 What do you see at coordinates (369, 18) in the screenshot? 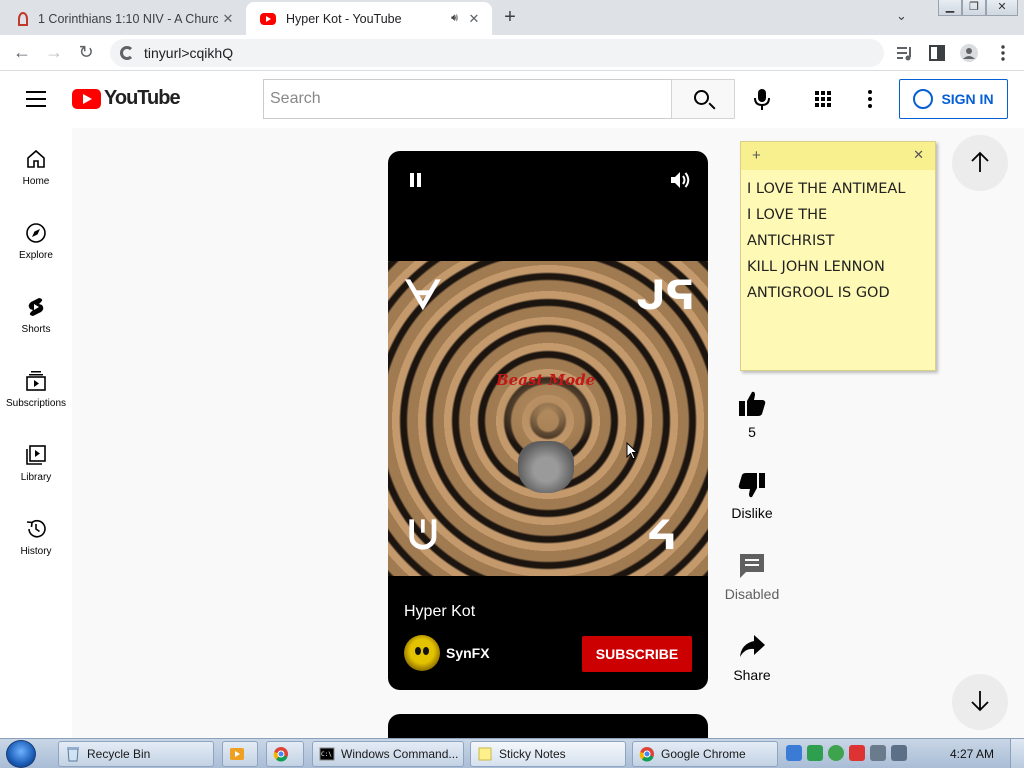
I see `tab-youtube: Hyper Kot - YouTube 🔊︎ ✕` at bounding box center [369, 18].